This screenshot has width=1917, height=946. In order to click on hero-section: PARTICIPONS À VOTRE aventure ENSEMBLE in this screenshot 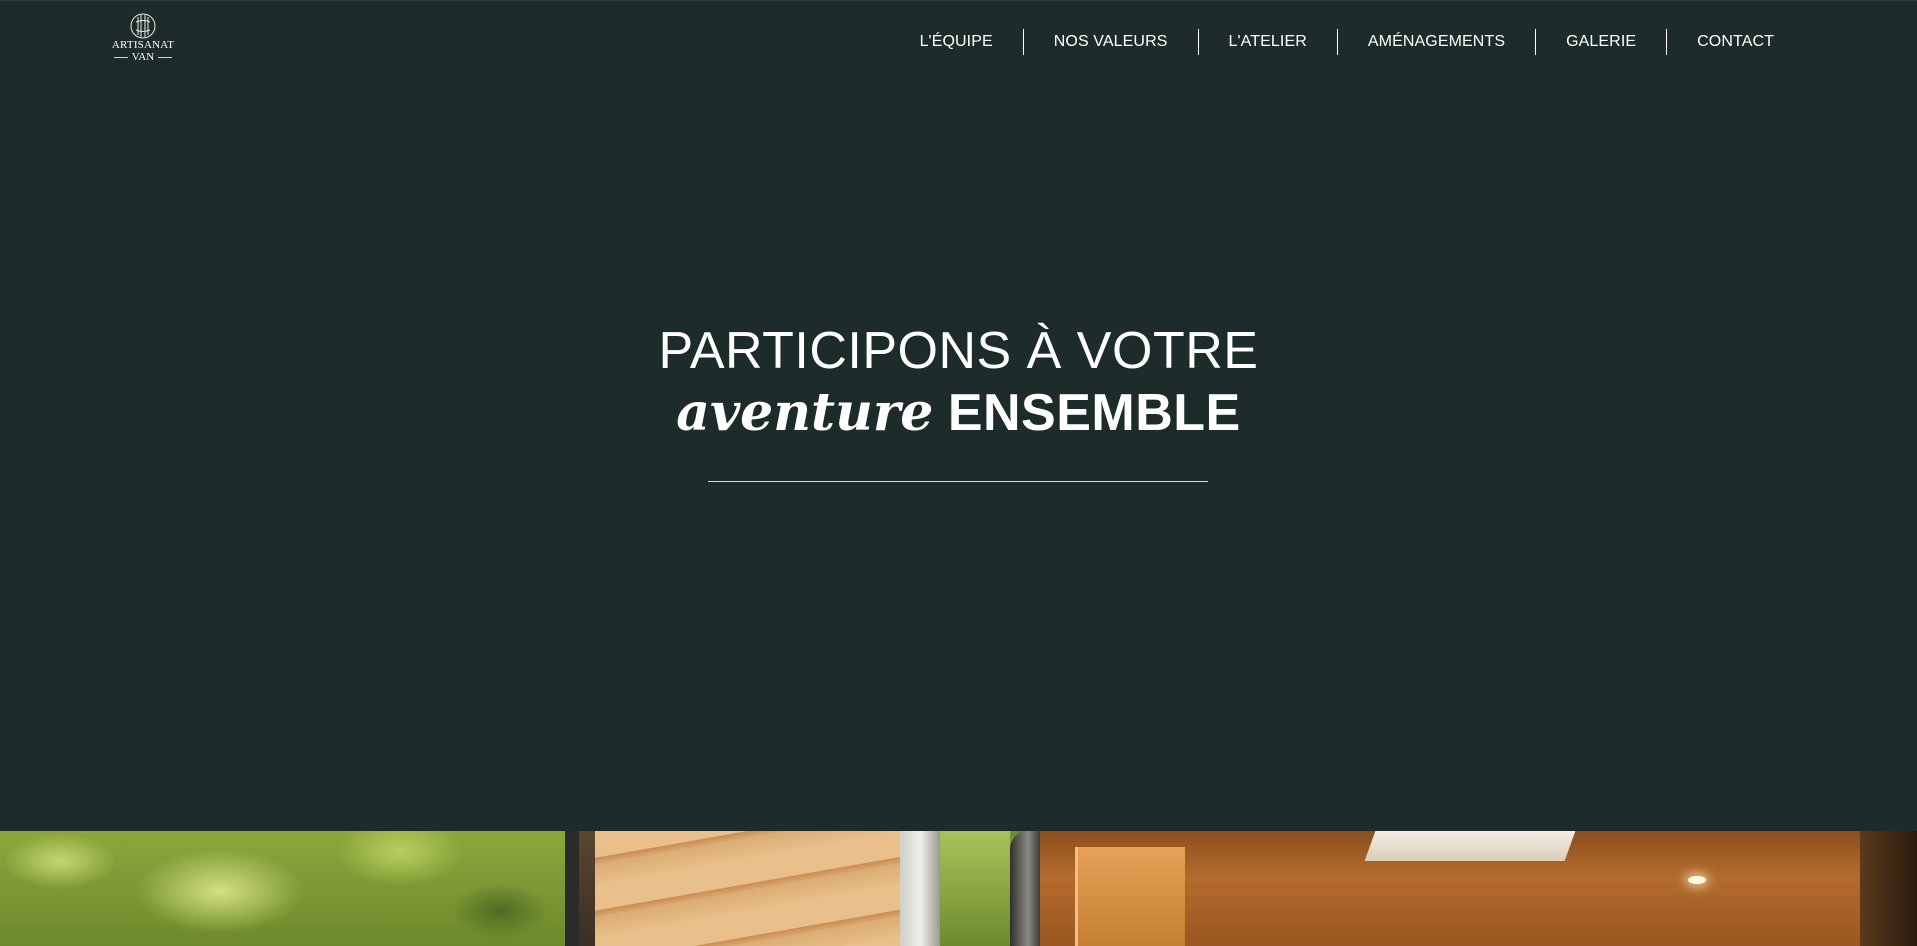, I will do `click(958, 382)`.